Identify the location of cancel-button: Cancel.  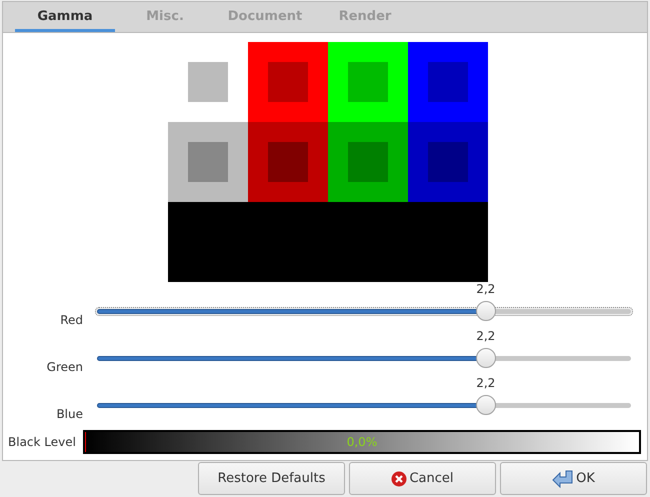
(422, 478).